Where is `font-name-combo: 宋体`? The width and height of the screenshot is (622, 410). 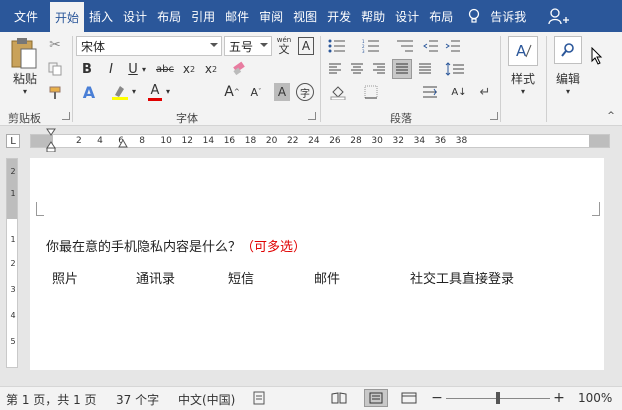
font-name-combo: 宋体 is located at coordinates (149, 46).